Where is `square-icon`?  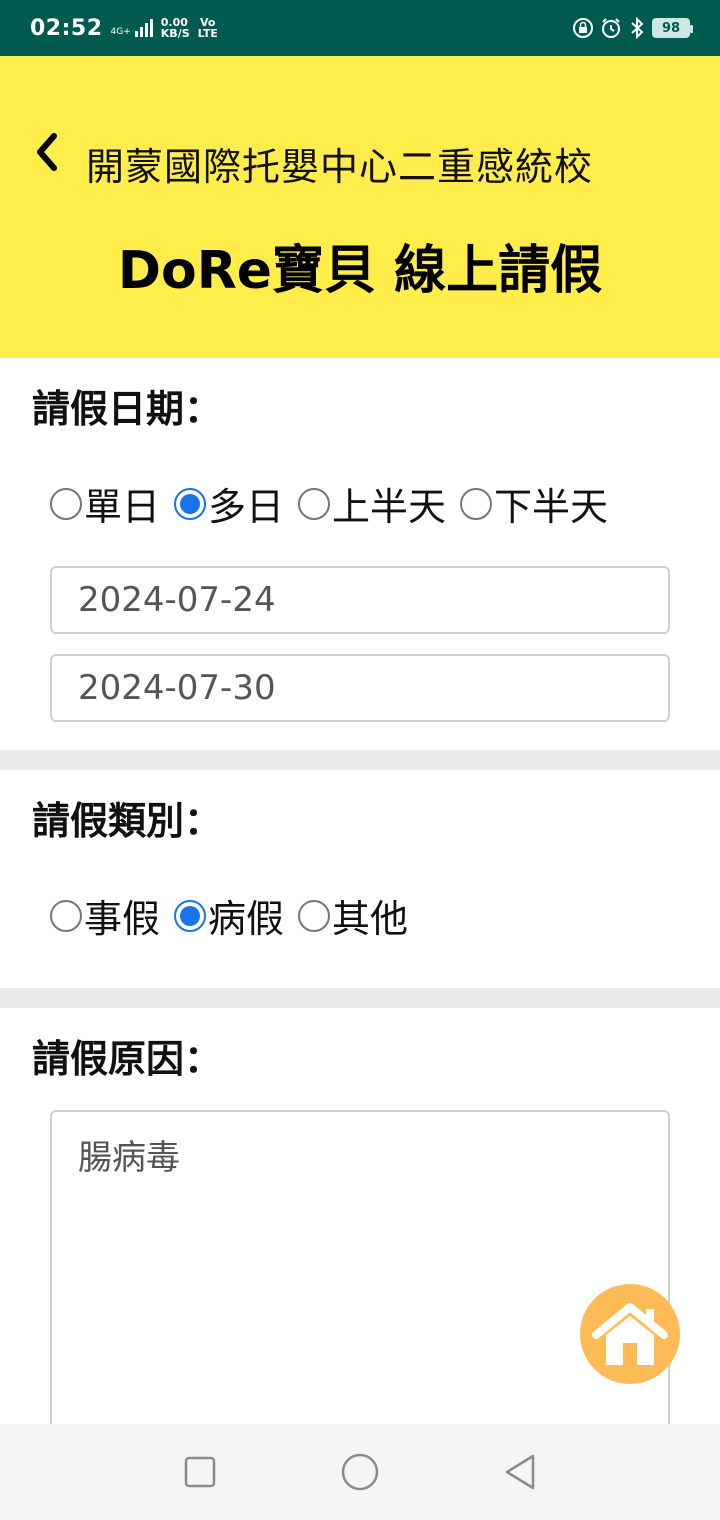 square-icon is located at coordinates (200, 1472).